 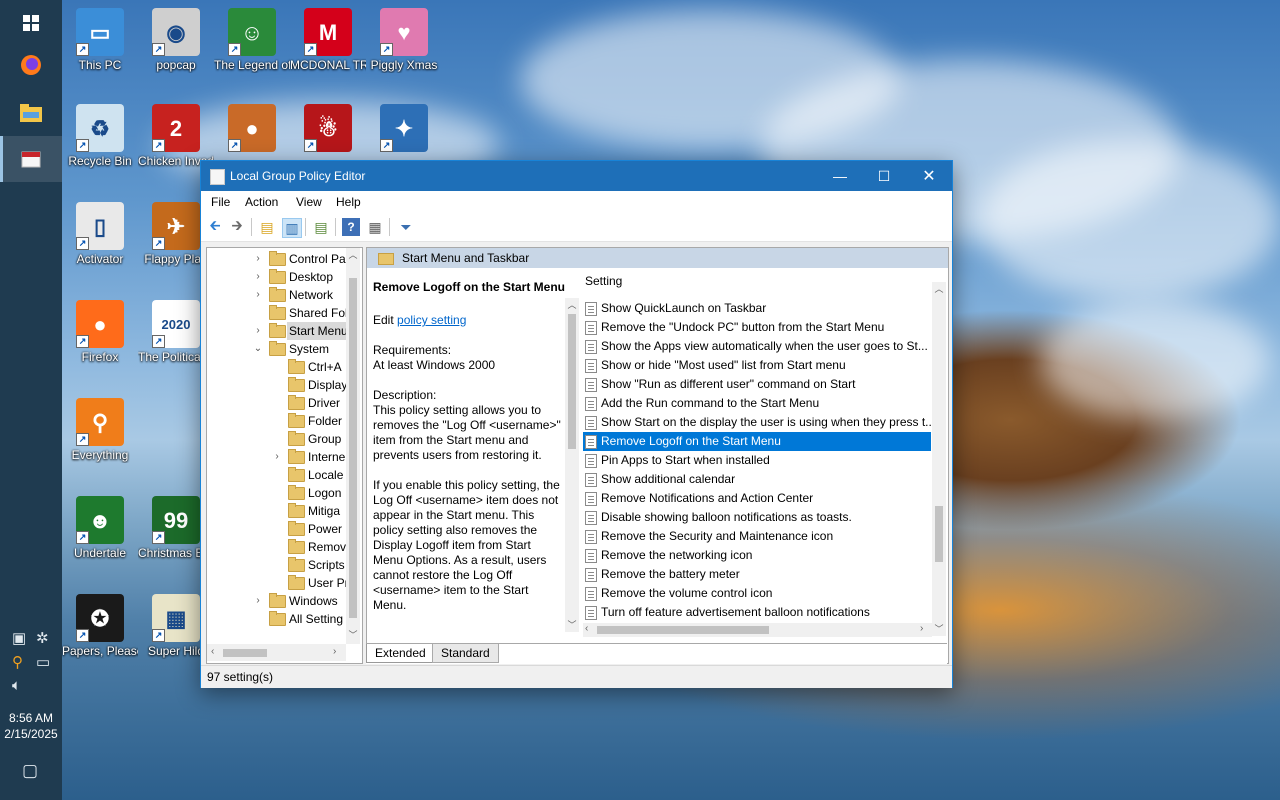 I want to click on tab-standard: Standard, so click(x=465, y=653).